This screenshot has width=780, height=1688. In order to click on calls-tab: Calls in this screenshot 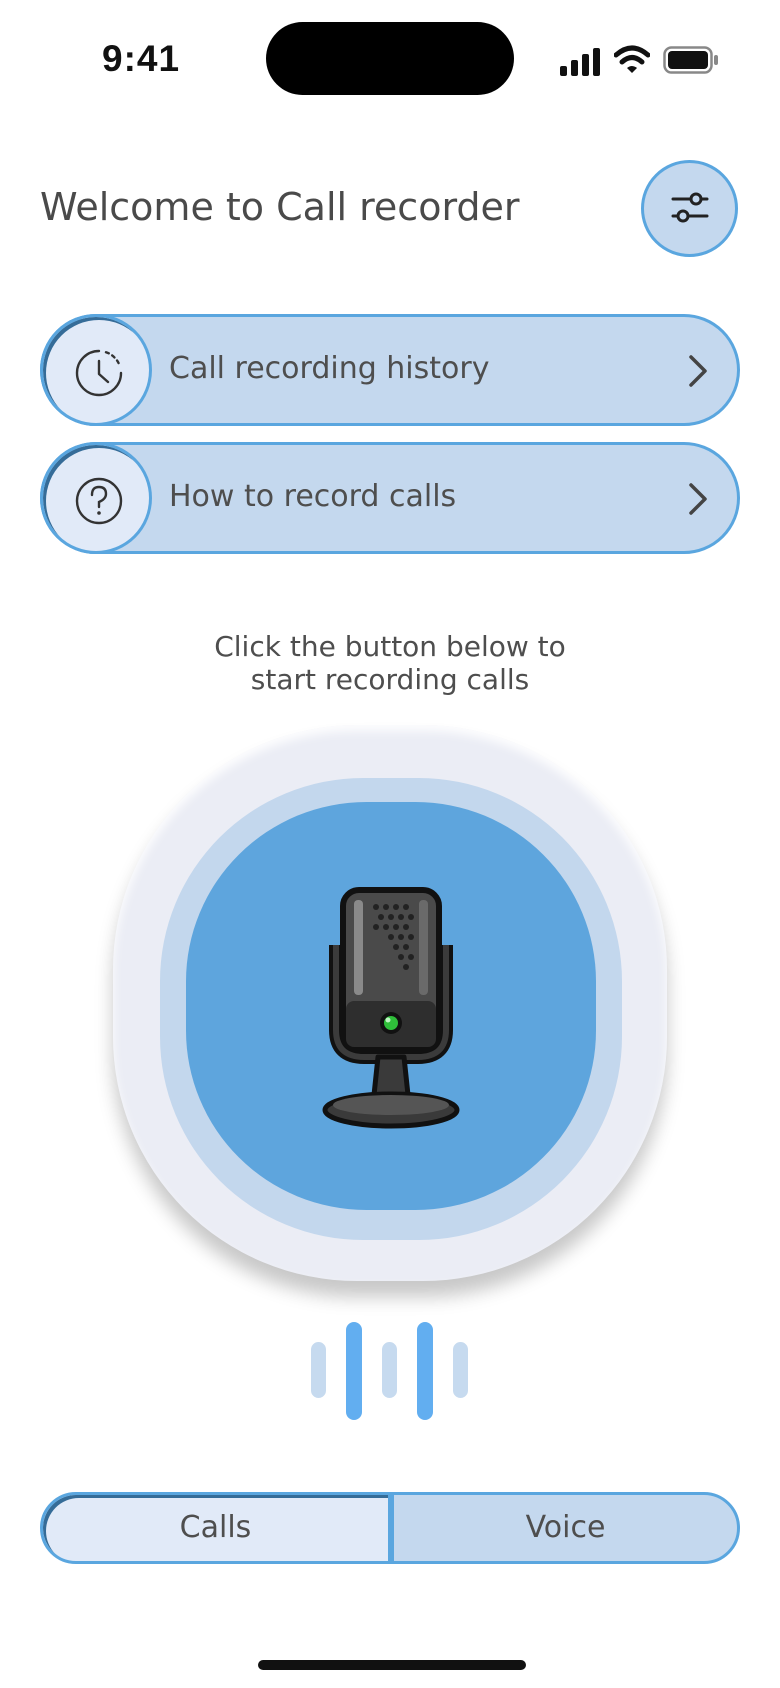, I will do `click(215, 1528)`.